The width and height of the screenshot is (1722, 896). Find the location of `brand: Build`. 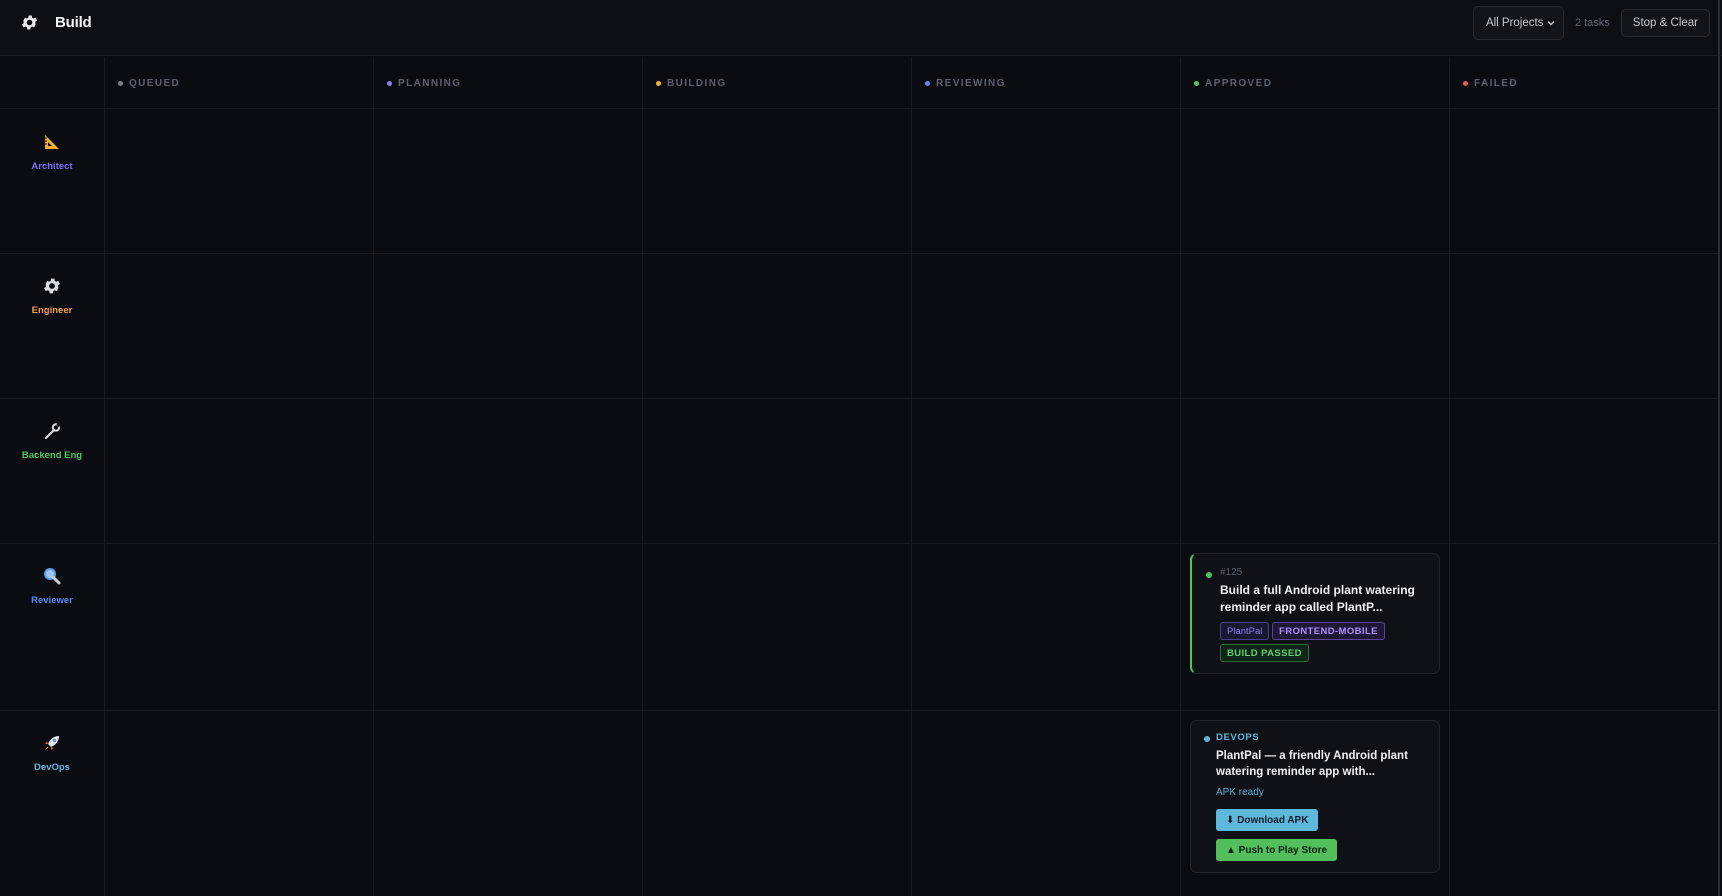

brand: Build is located at coordinates (56, 22).